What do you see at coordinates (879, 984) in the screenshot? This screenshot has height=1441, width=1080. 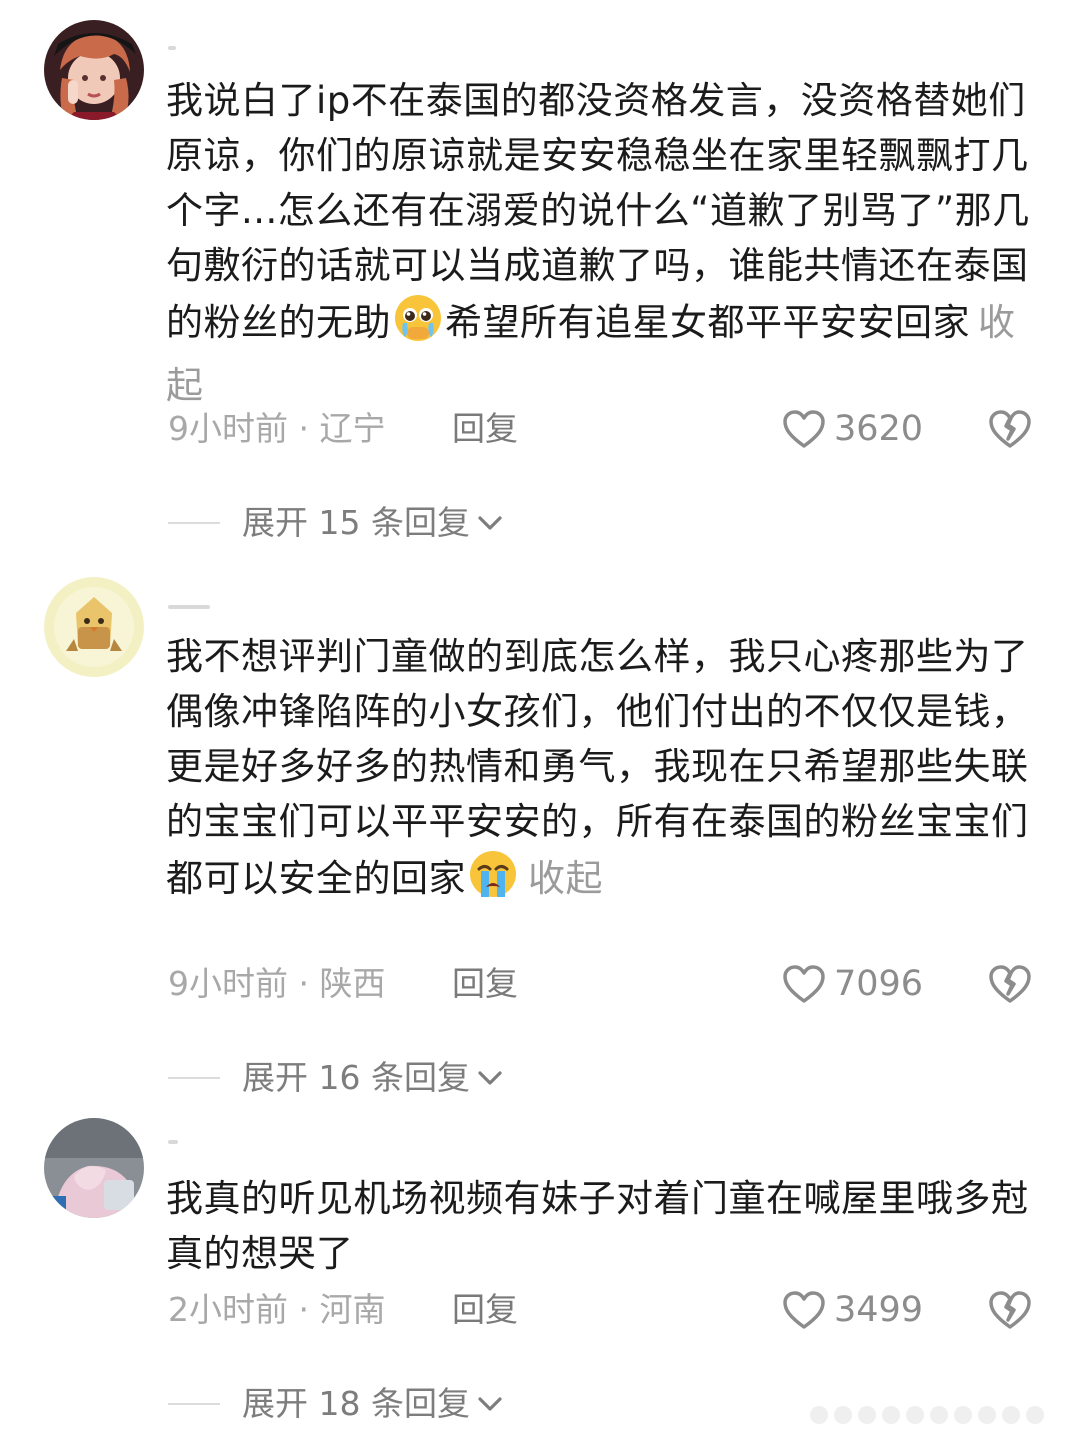 I see `like-count: 7096` at bounding box center [879, 984].